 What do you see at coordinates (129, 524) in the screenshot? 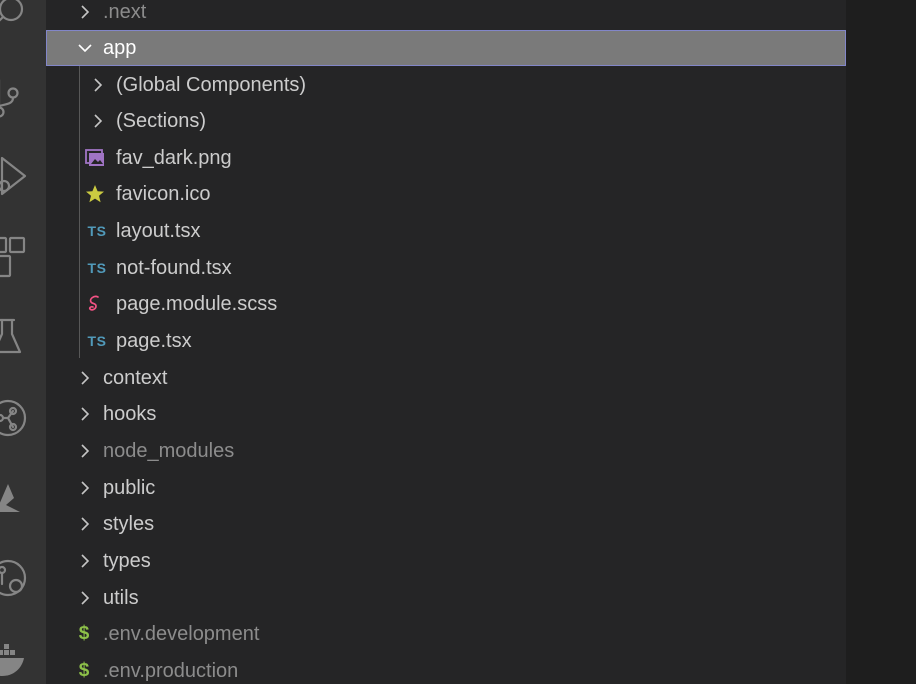
I see `tree-row-label: styles` at bounding box center [129, 524].